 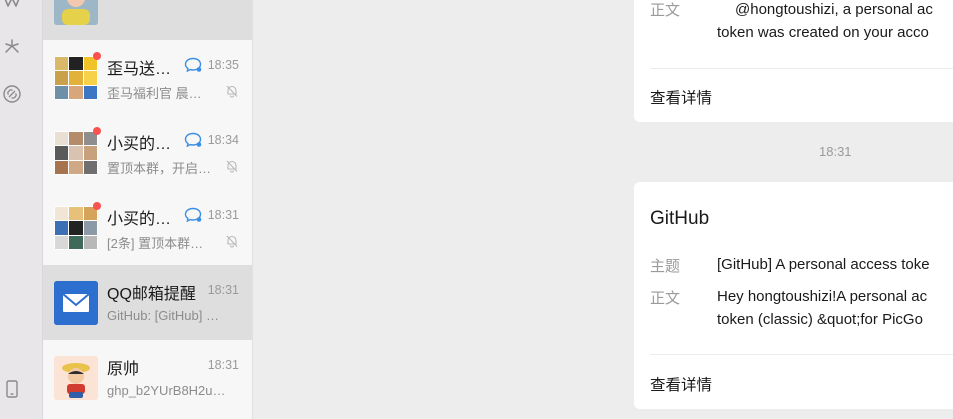 What do you see at coordinates (680, 218) in the screenshot?
I see `card-title: GitHub` at bounding box center [680, 218].